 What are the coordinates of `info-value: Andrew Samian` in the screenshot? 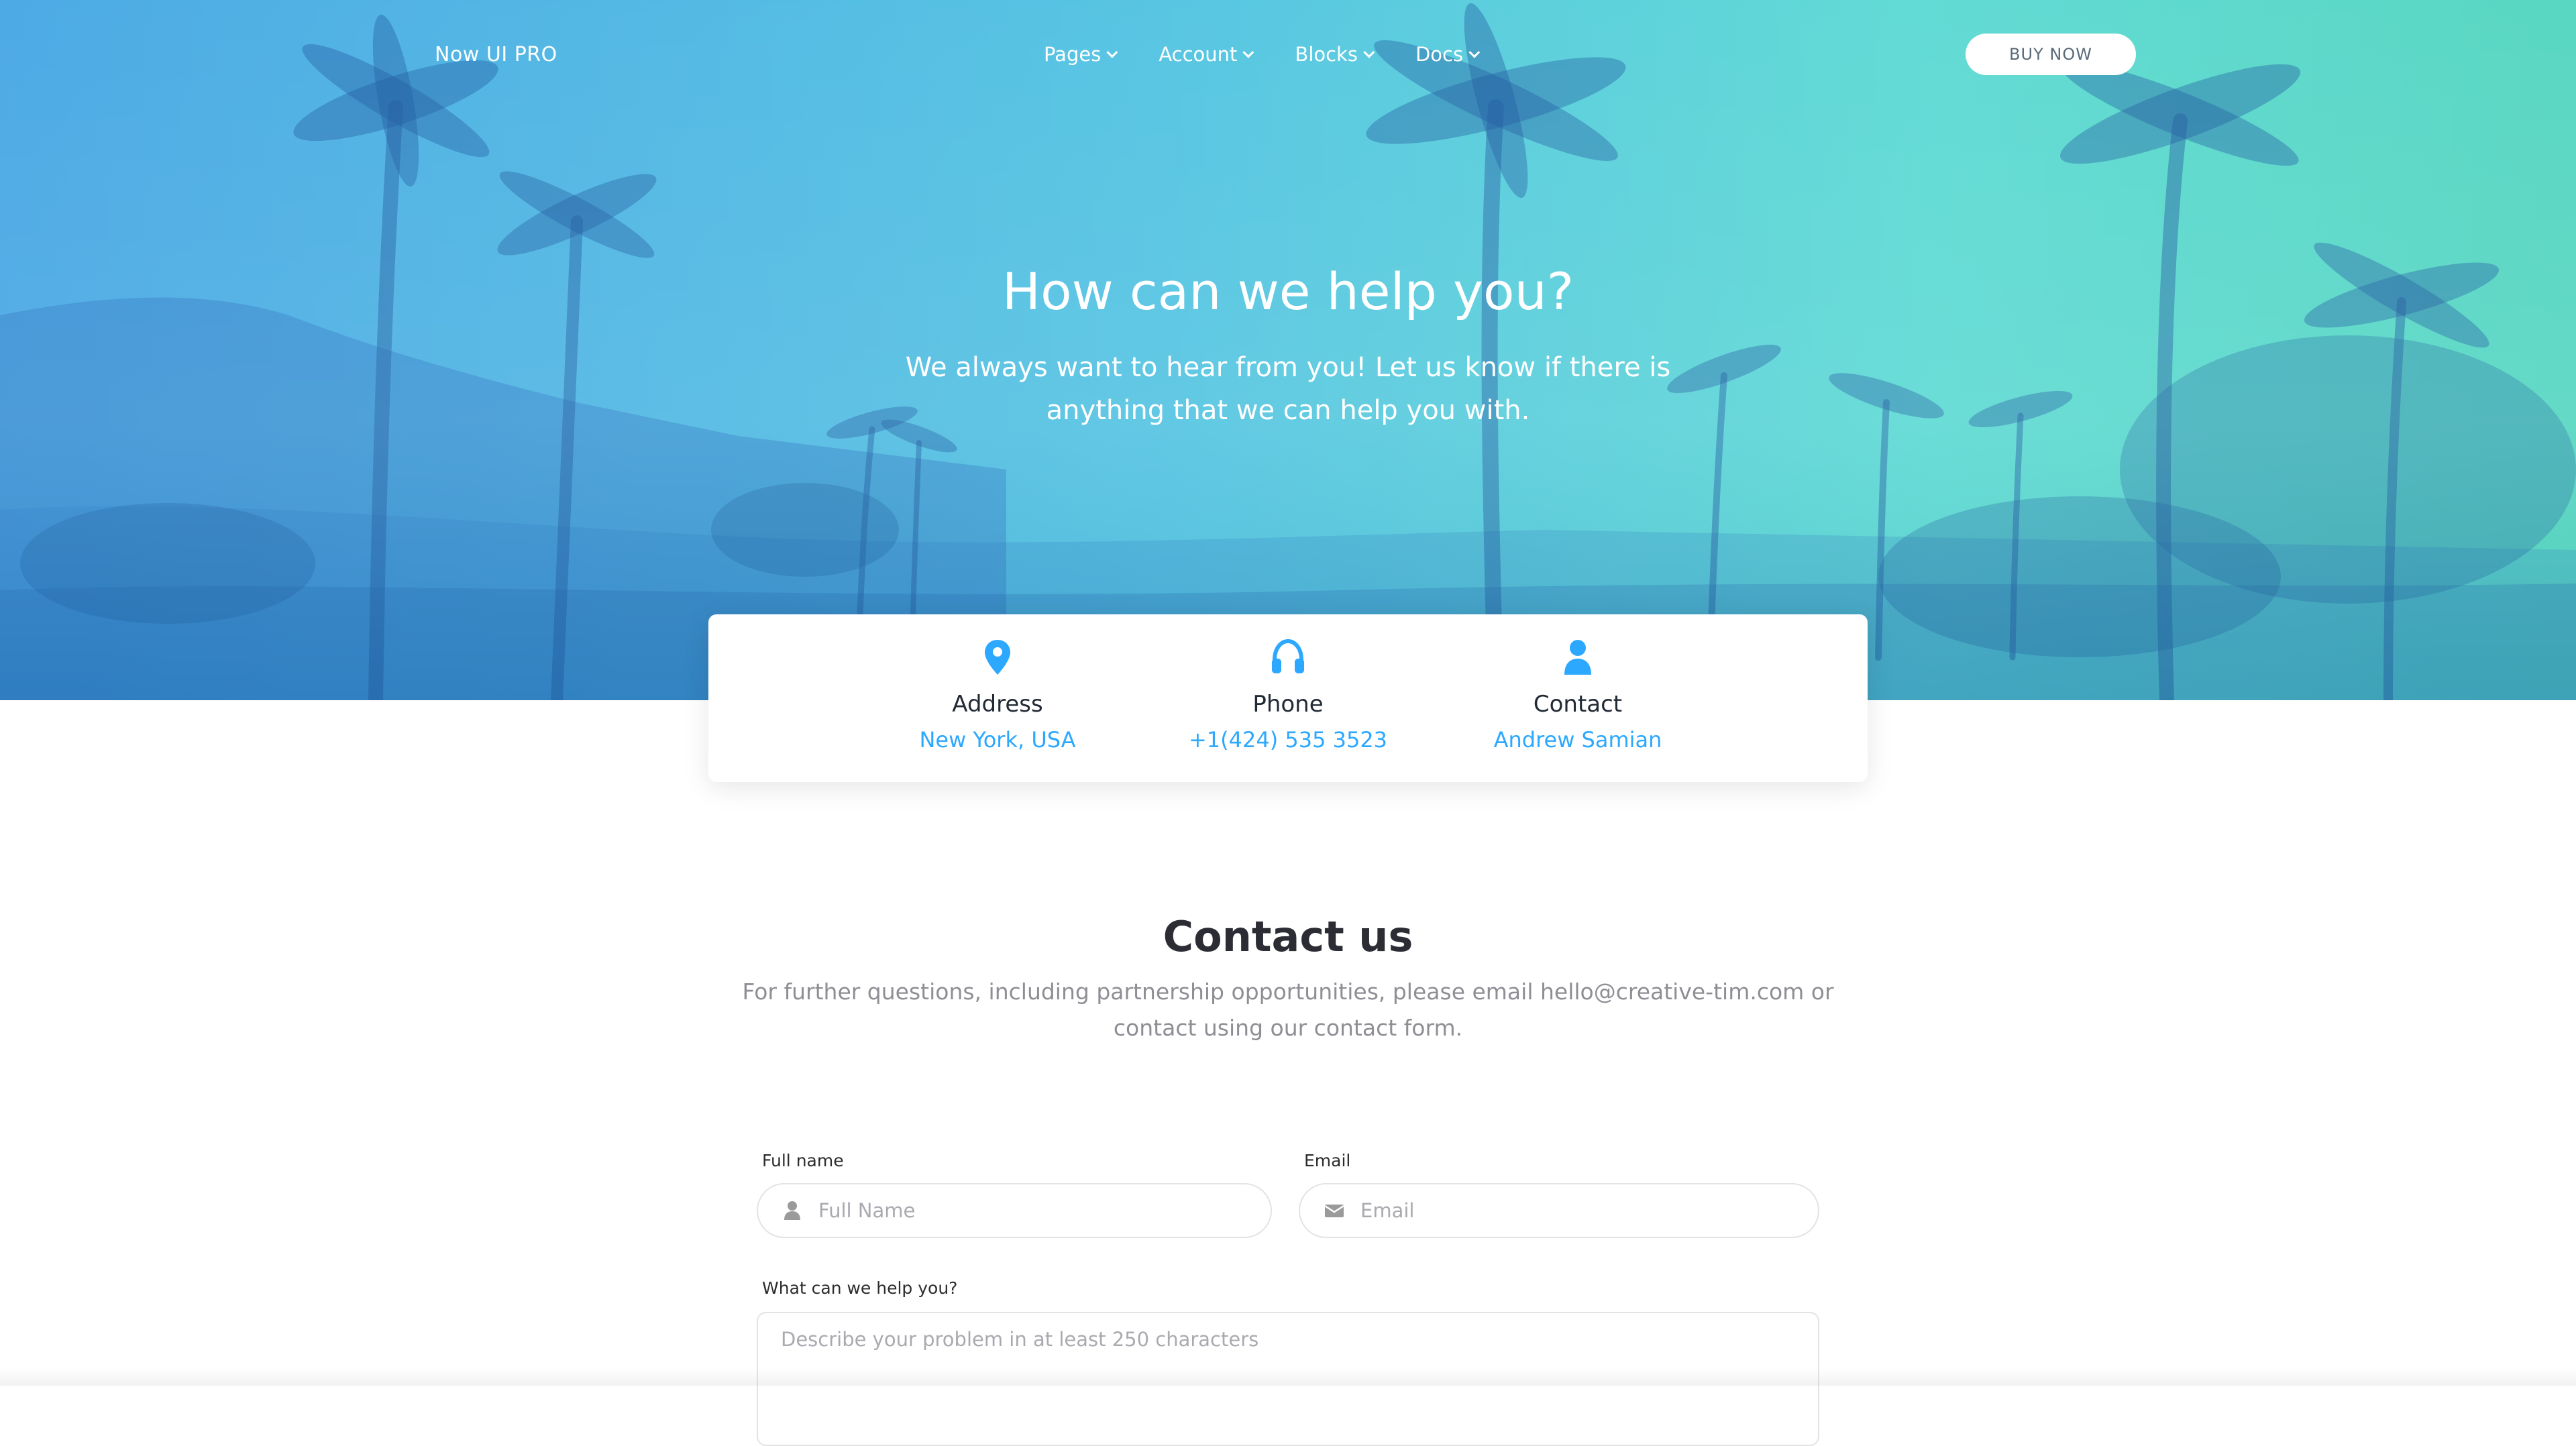 It's located at (1578, 740).